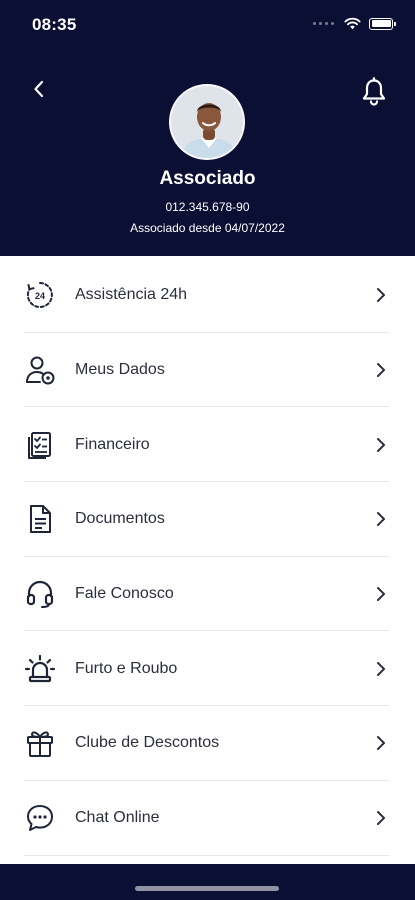  I want to click on bottom-bar, so click(207, 882).